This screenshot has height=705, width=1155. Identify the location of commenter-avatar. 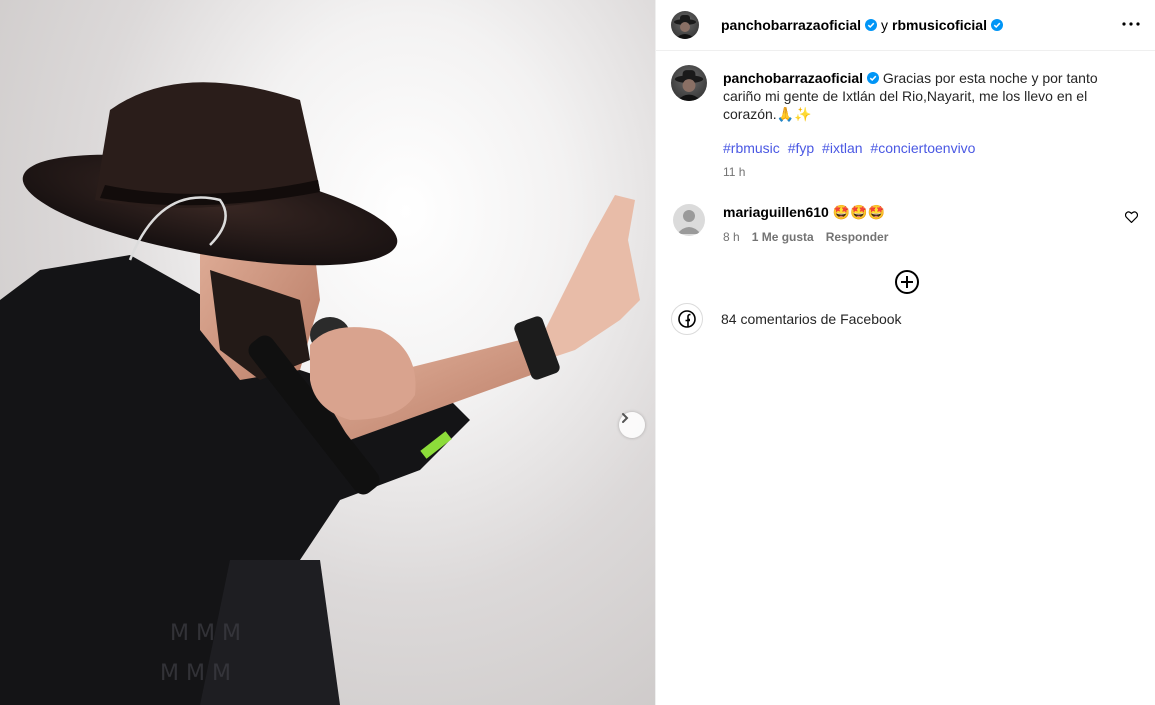
(689, 220).